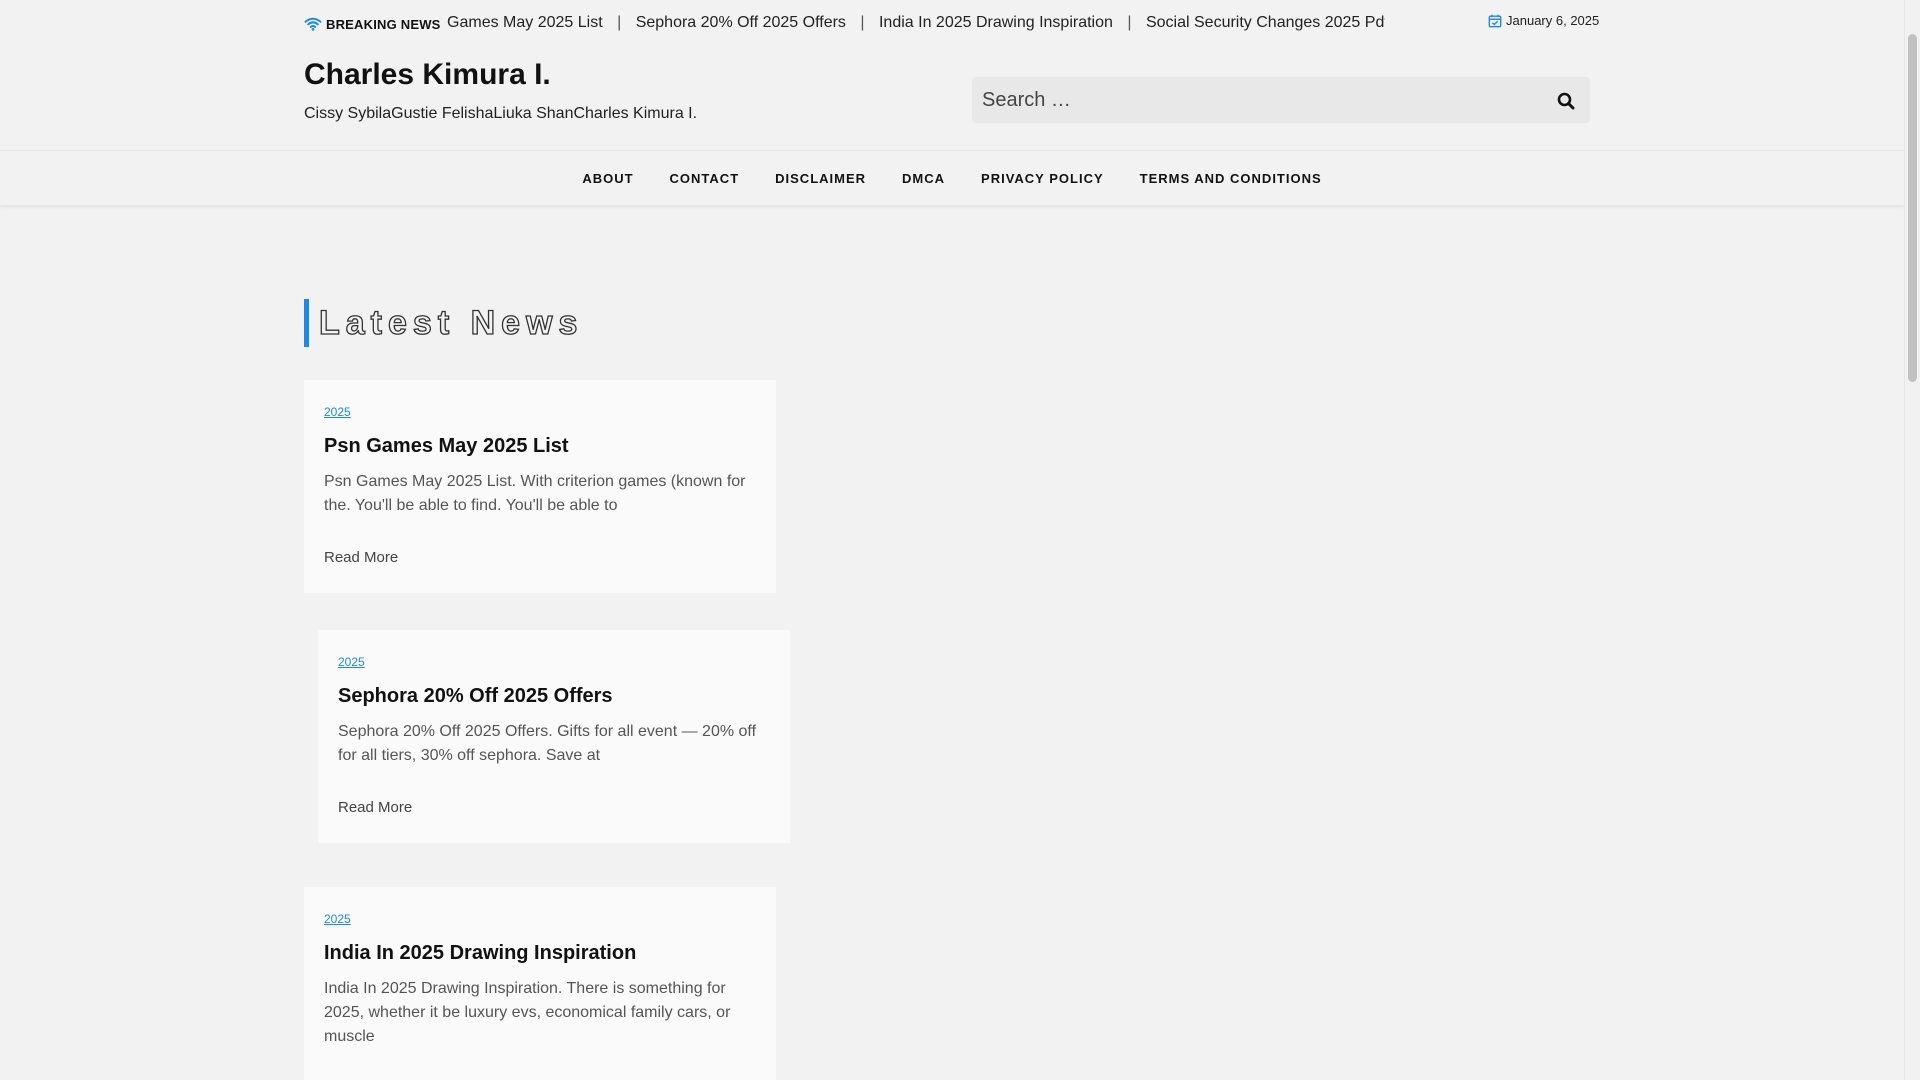 This screenshot has width=1920, height=1080. What do you see at coordinates (1912, 540) in the screenshot?
I see `page-scrollbar` at bounding box center [1912, 540].